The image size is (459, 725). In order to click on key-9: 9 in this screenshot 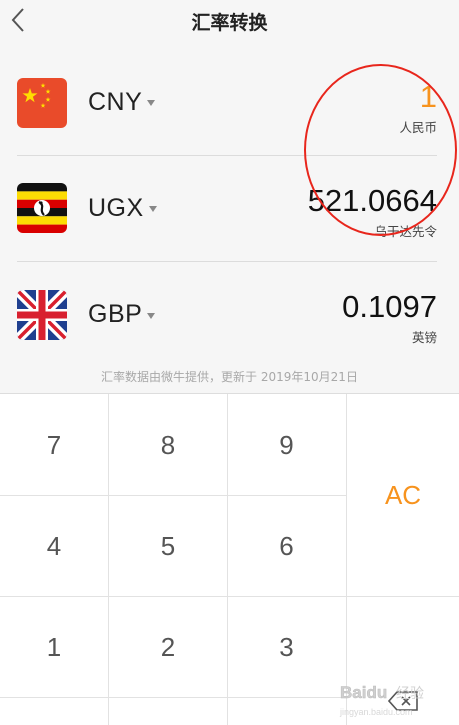, I will do `click(286, 445)`.